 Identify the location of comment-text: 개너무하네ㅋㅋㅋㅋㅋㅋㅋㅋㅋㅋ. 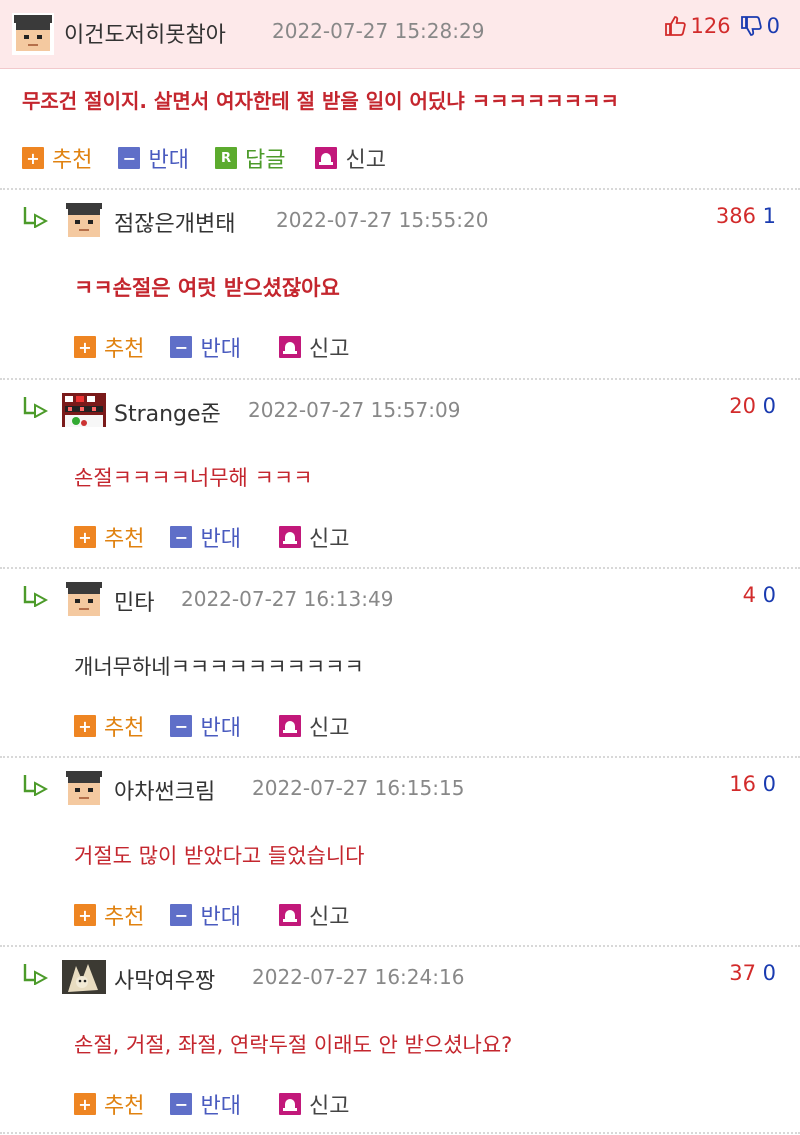
(219, 667).